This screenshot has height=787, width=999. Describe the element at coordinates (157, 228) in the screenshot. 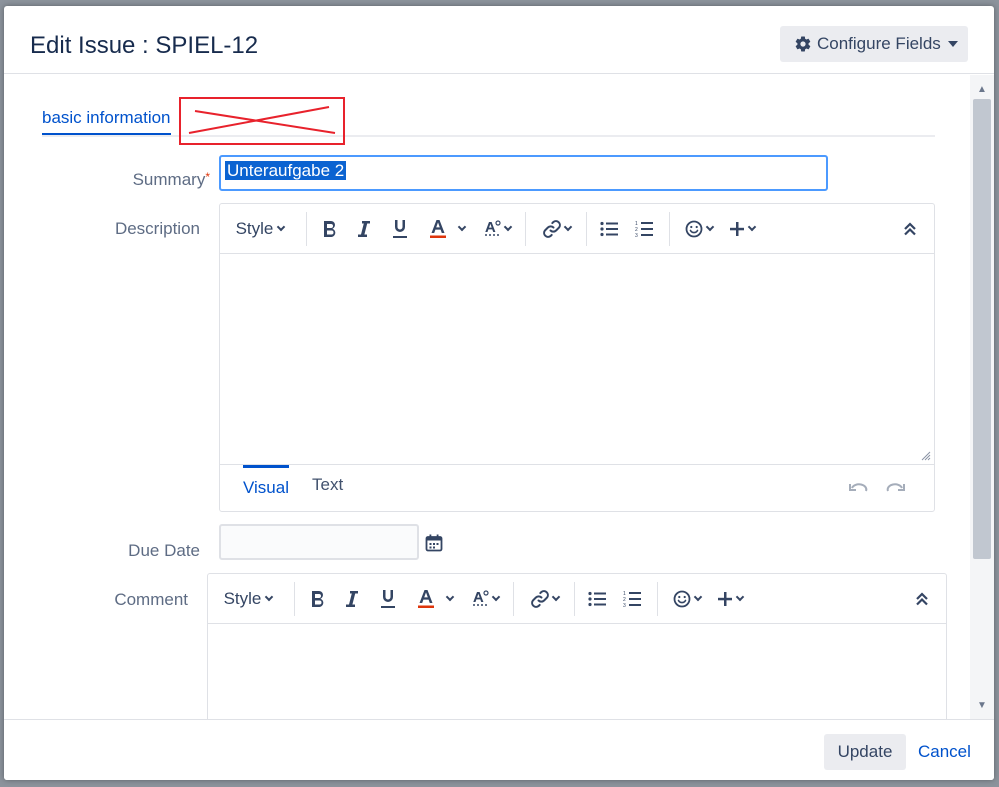

I see `description-label: Description` at that location.